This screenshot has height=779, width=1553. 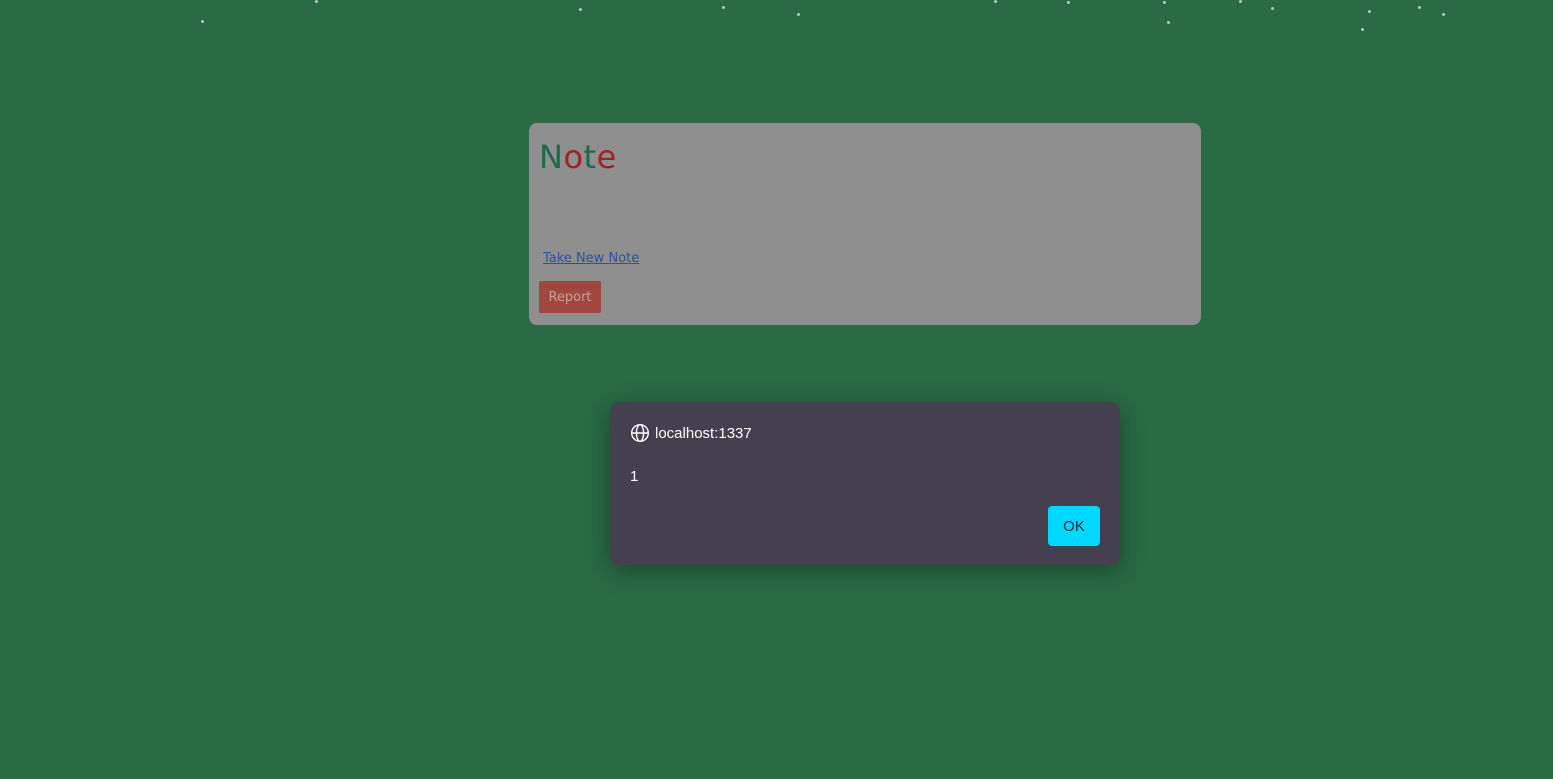 I want to click on alert-dialog: localhost:1337 1 OK, so click(x=865, y=483).